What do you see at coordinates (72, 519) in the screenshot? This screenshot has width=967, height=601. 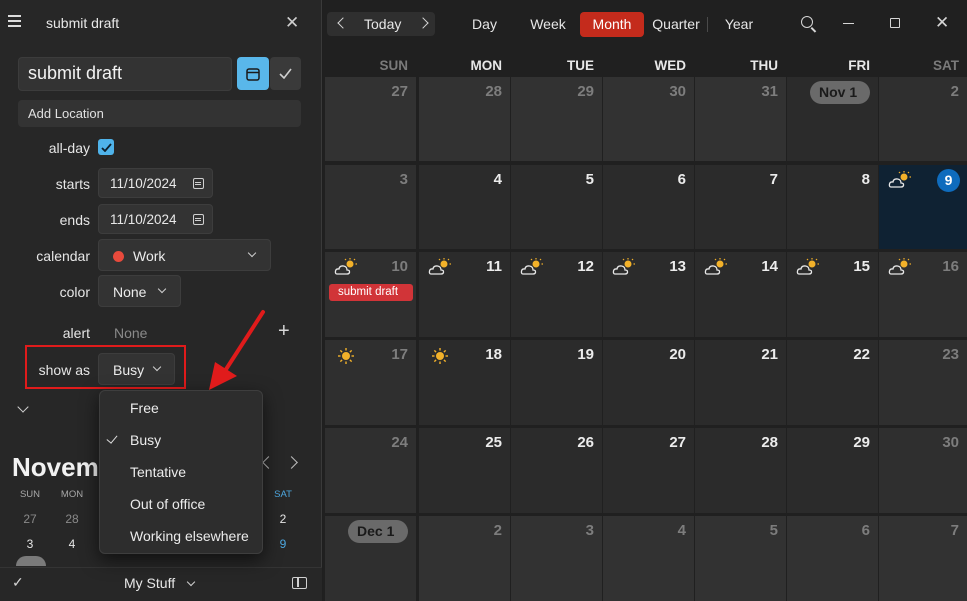 I see `mini-day: 28` at bounding box center [72, 519].